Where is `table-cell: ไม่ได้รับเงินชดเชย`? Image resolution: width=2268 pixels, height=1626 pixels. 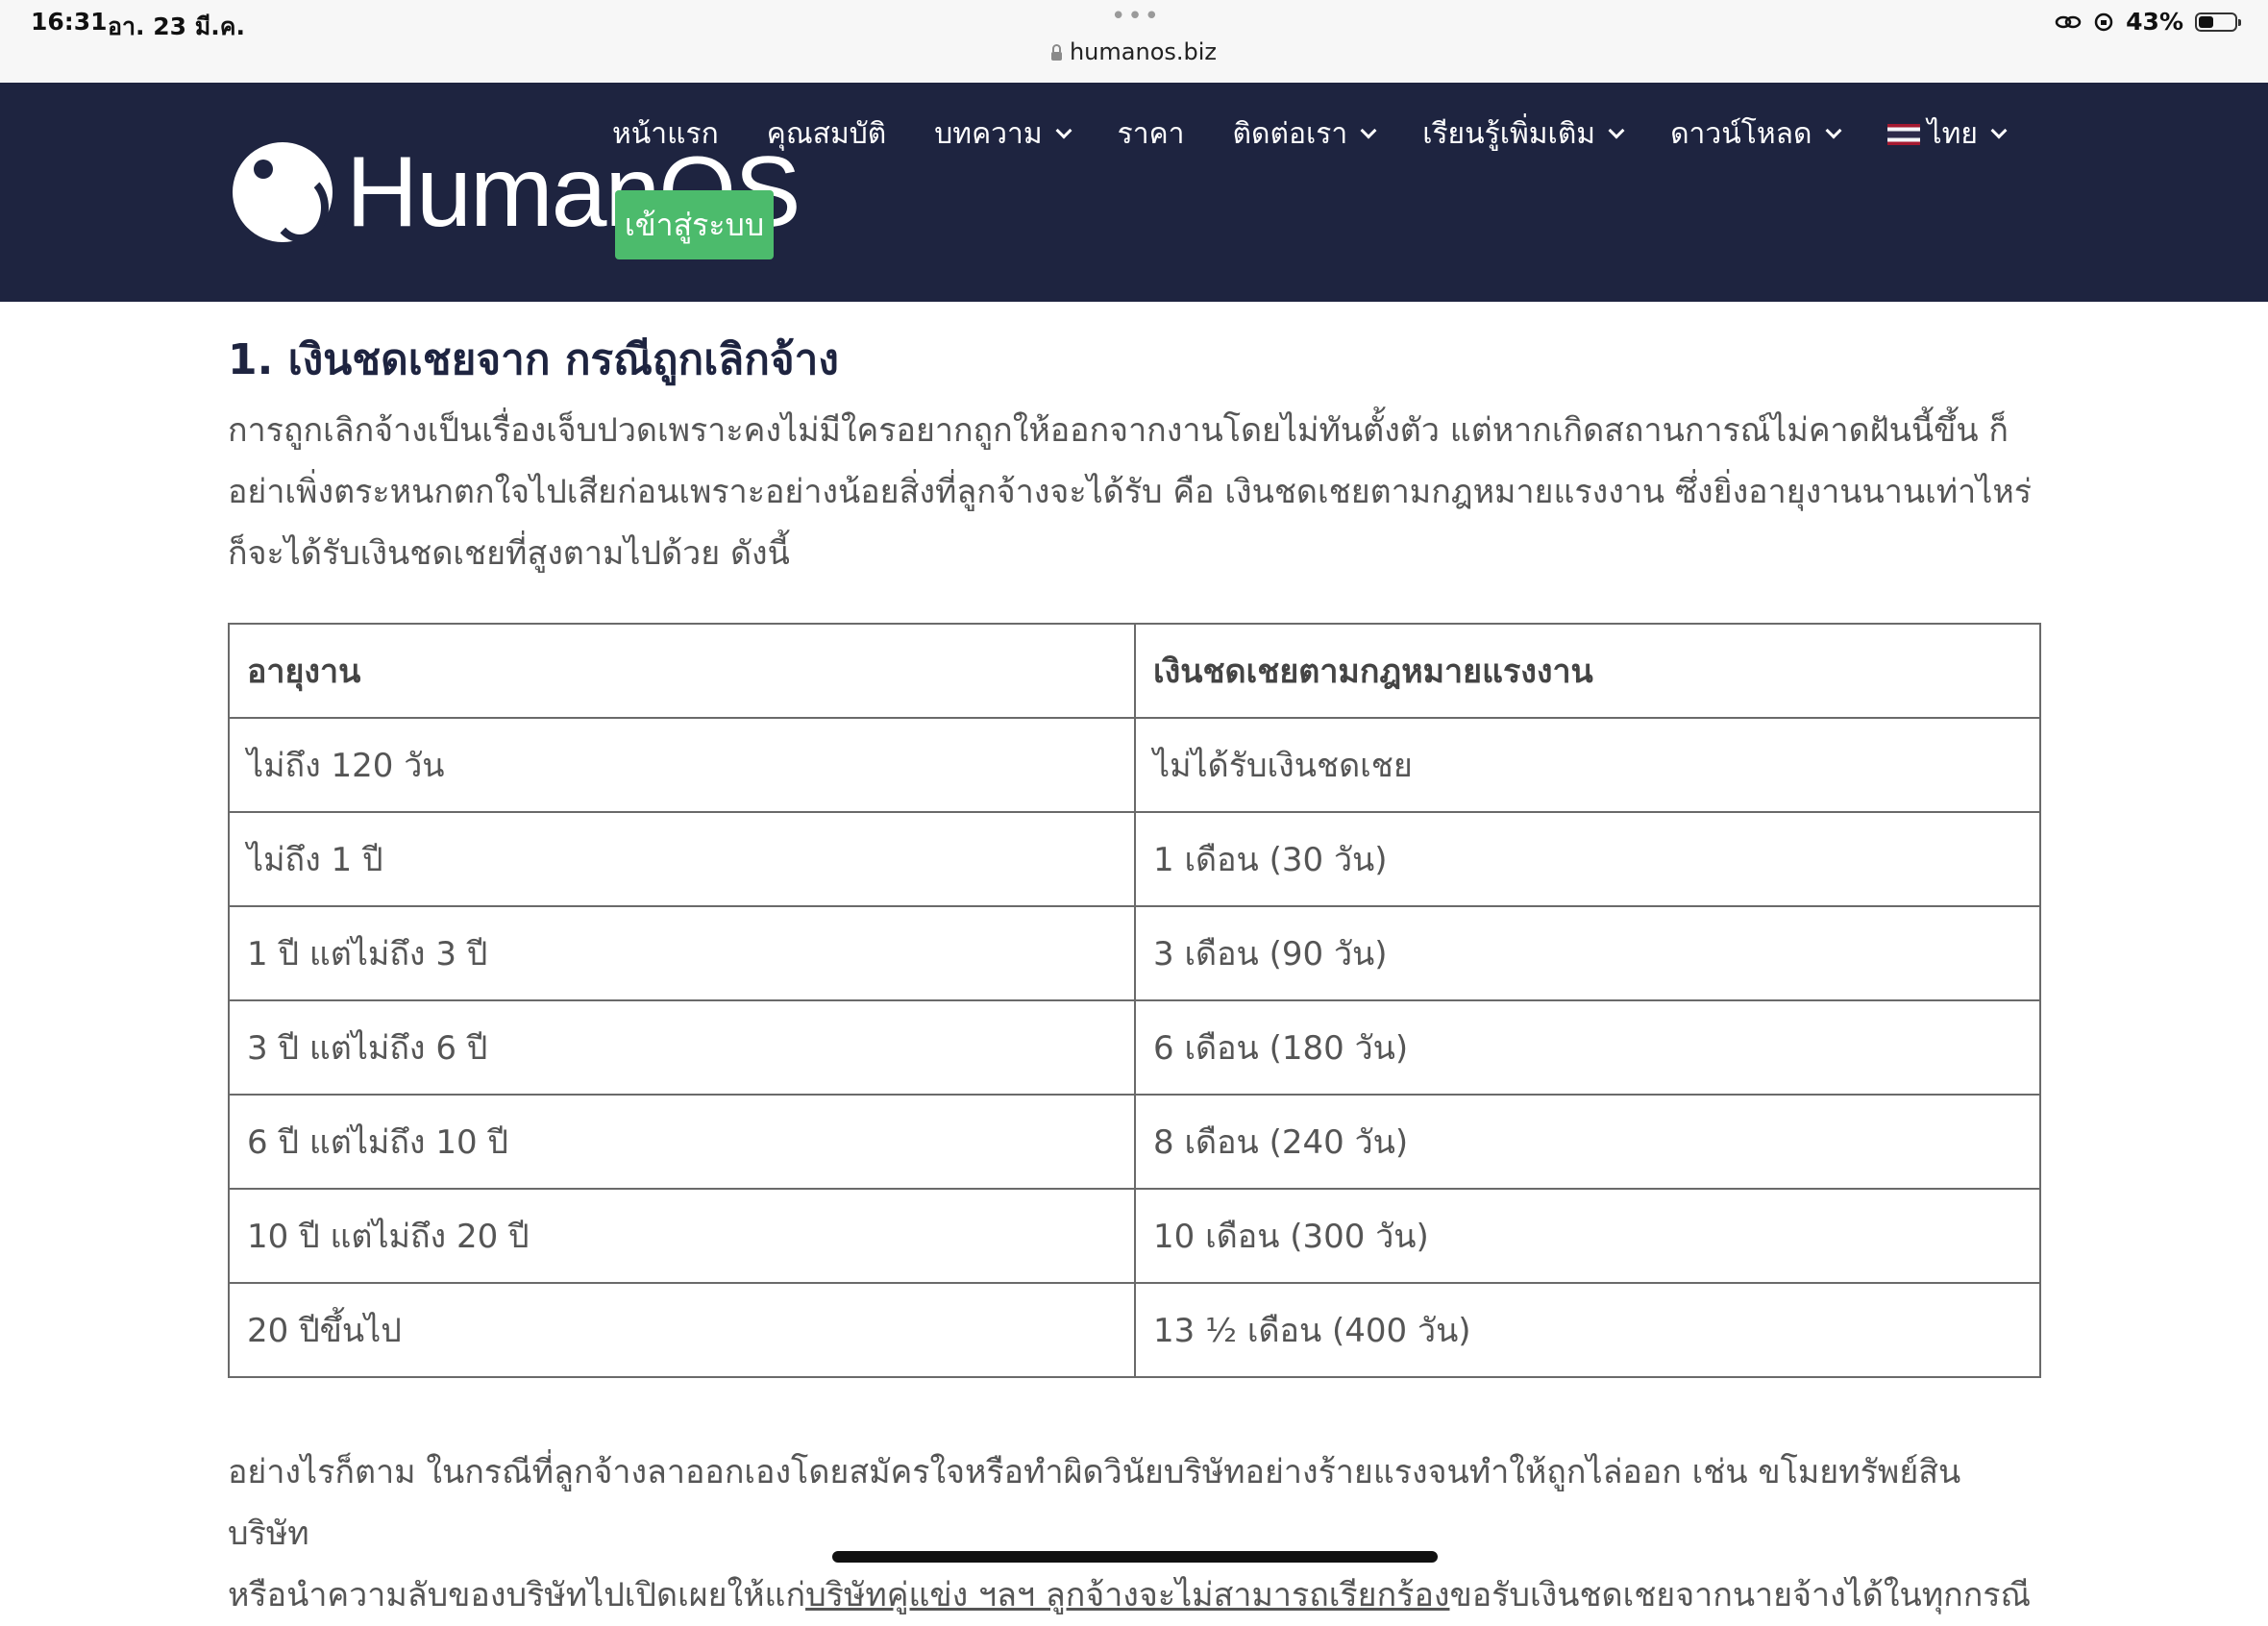 table-cell: ไม่ได้รับเงินชดเชย is located at coordinates (1587, 765).